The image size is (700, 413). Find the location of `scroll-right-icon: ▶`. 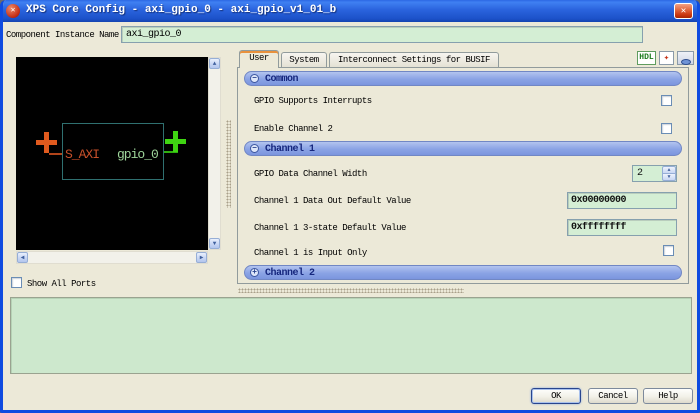

scroll-right-icon: ▶ is located at coordinates (201, 257).